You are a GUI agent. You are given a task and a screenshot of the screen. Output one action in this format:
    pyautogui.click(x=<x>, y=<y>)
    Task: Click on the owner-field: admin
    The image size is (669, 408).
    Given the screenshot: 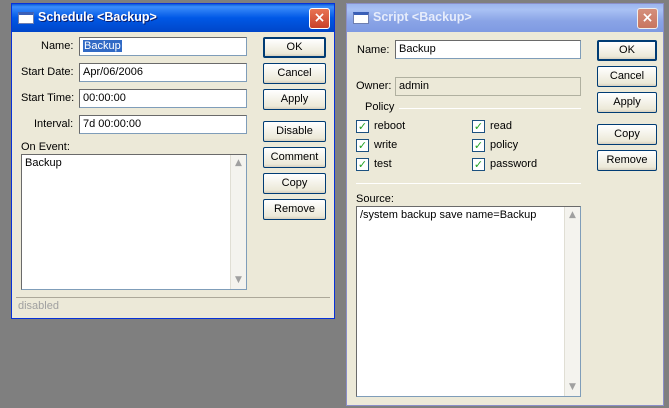 What is the action you would take?
    pyautogui.click(x=488, y=86)
    